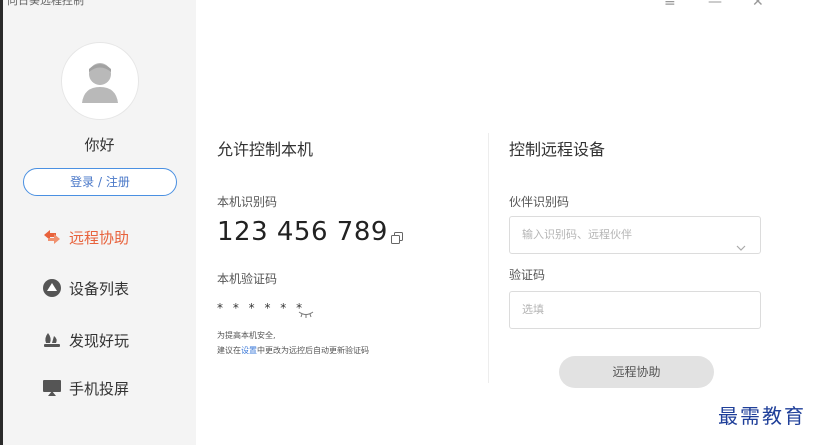 Image resolution: width=840 pixels, height=445 pixels. What do you see at coordinates (249, 350) in the screenshot?
I see `settings-link: 设置` at bounding box center [249, 350].